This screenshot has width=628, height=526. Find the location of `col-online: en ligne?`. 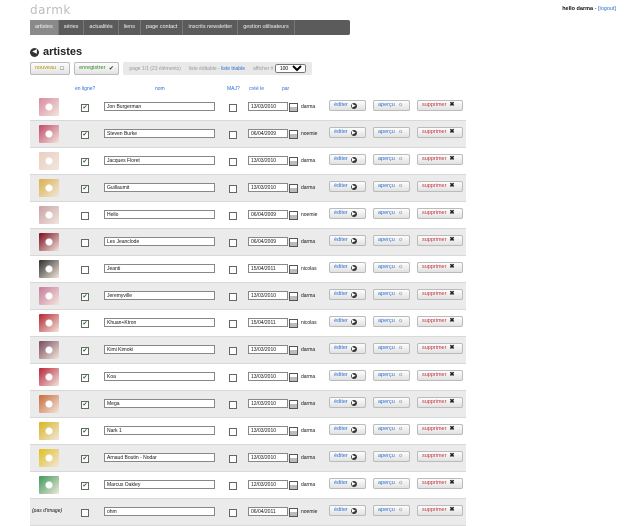

col-online: en ligne? is located at coordinates (85, 89).